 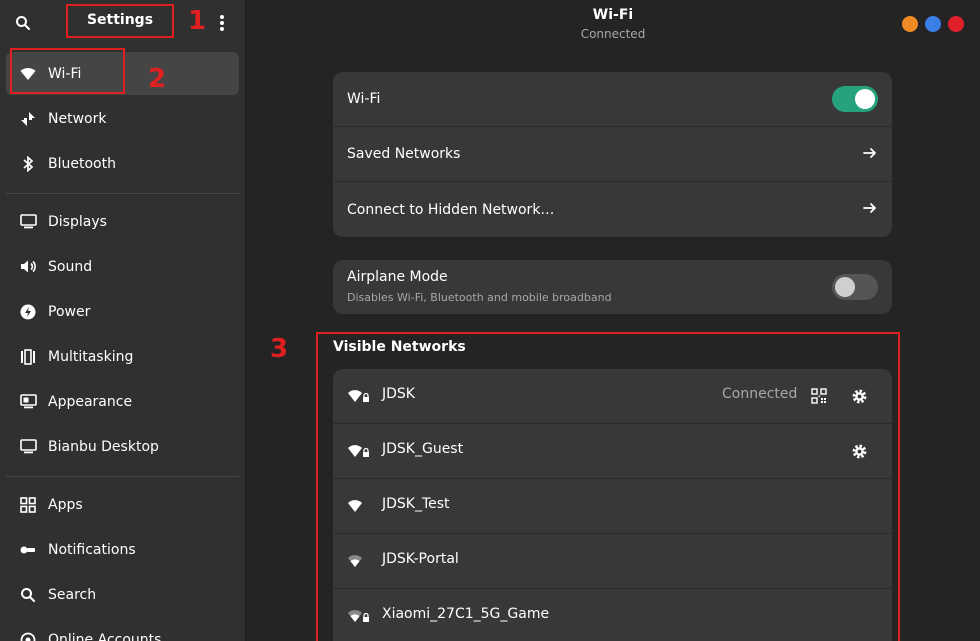 I want to click on power-icon, so click(x=28, y=312).